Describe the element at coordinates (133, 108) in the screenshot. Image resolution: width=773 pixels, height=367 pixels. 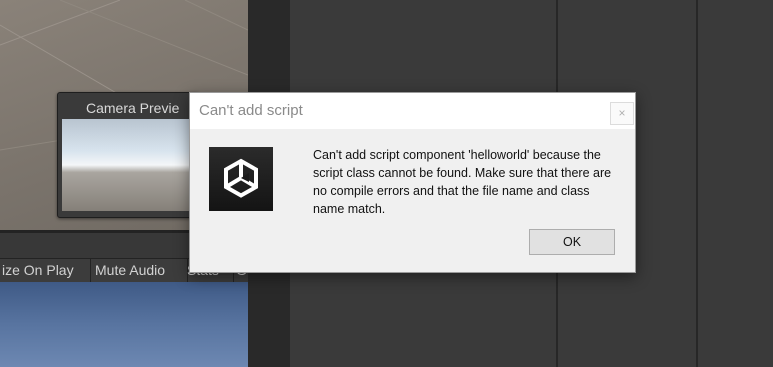
I see `camera-preview-title: Camera Previe` at that location.